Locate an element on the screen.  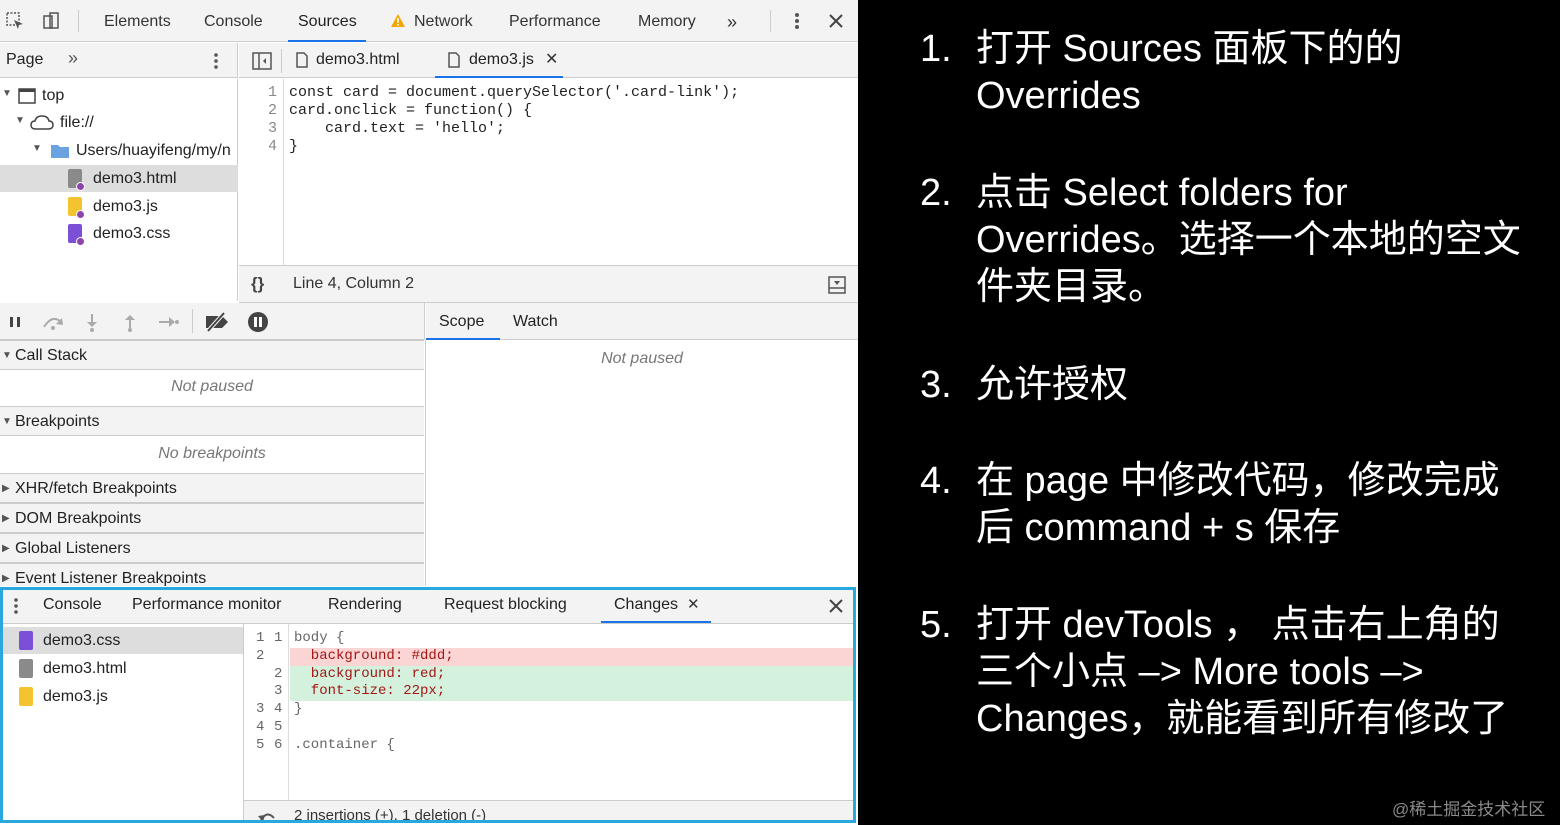
diff-new-line-number: 3 is located at coordinates (278, 691).